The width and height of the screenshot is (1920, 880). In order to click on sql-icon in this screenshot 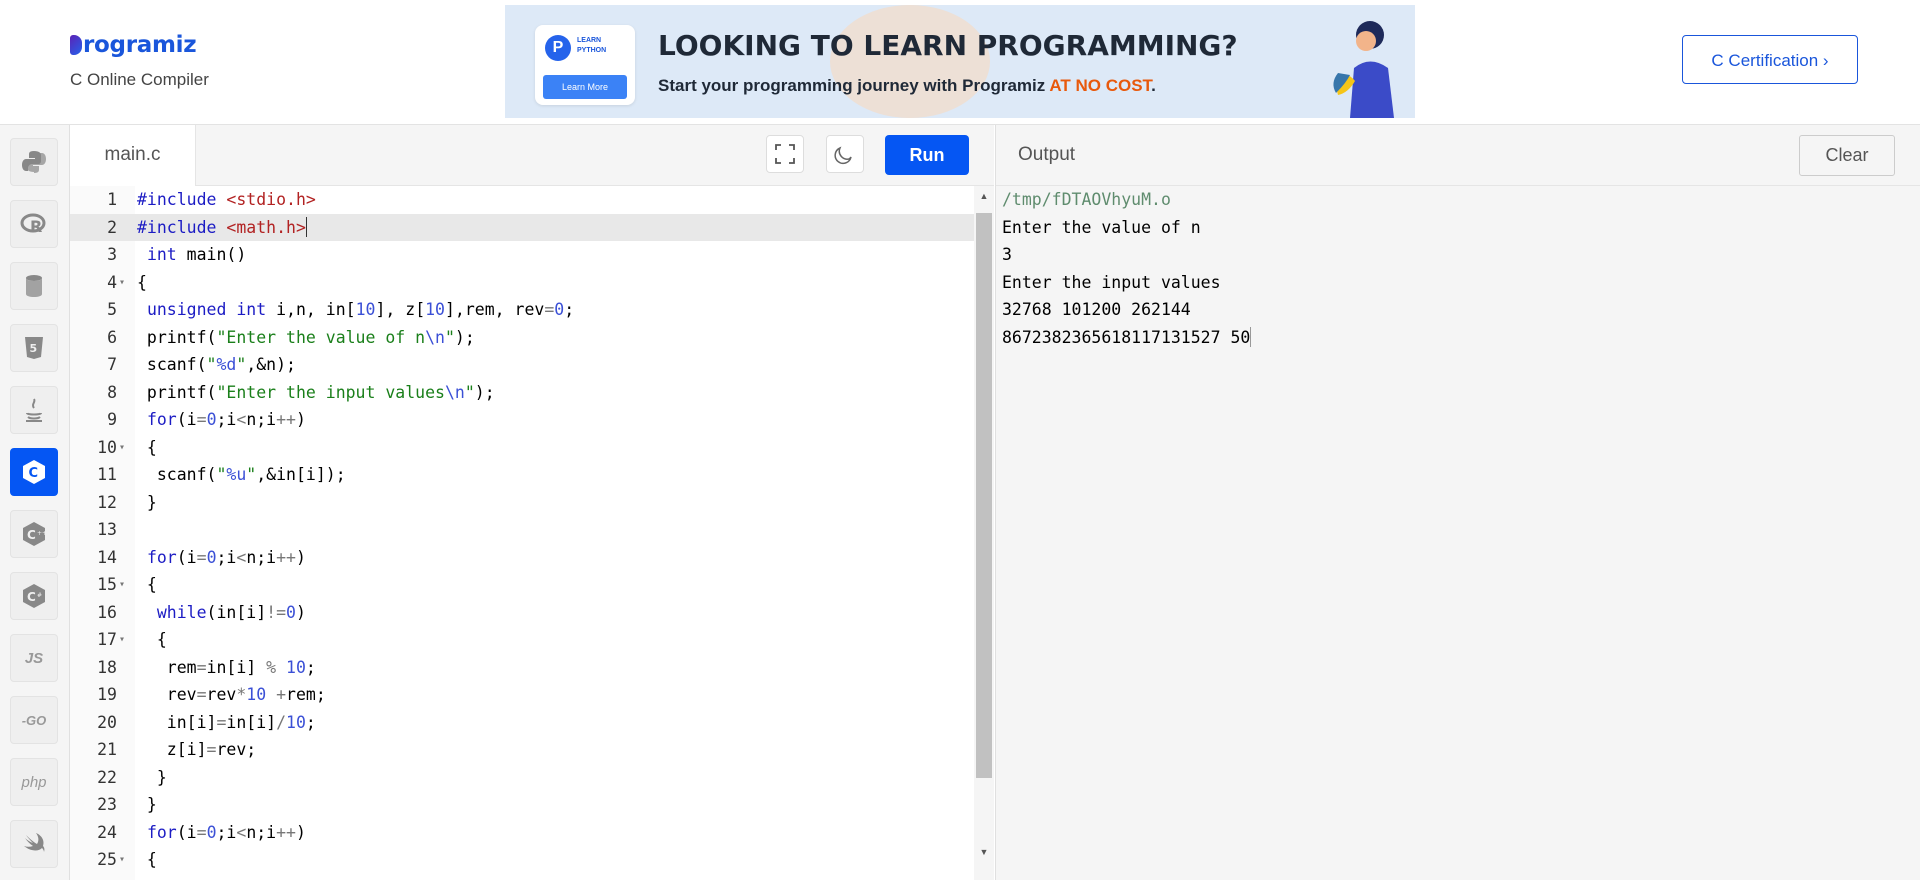, I will do `click(34, 286)`.